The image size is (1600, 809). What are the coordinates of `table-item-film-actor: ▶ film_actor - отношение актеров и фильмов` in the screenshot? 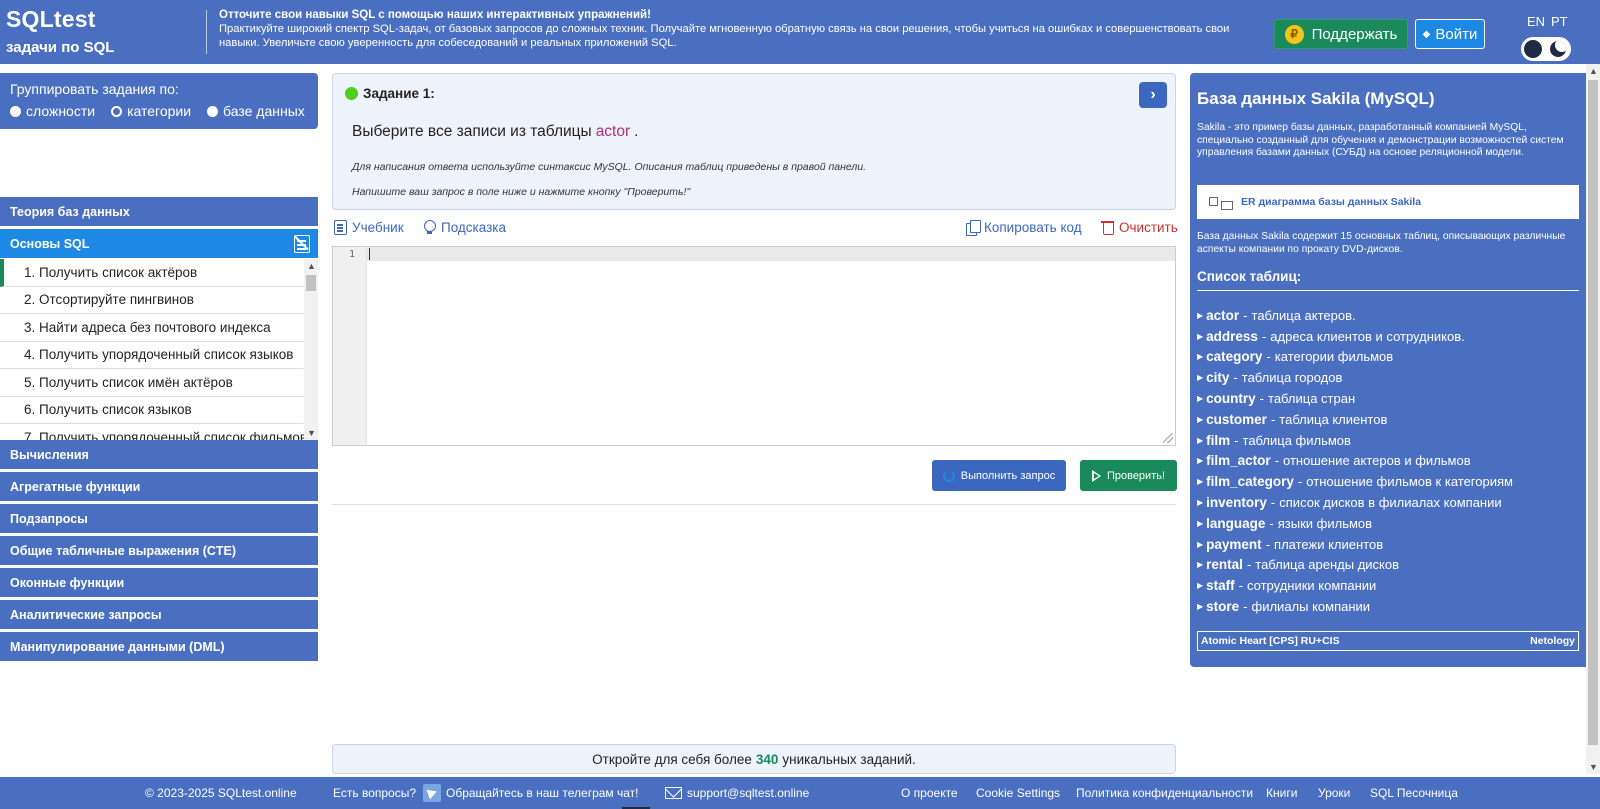 It's located at (1388, 461).